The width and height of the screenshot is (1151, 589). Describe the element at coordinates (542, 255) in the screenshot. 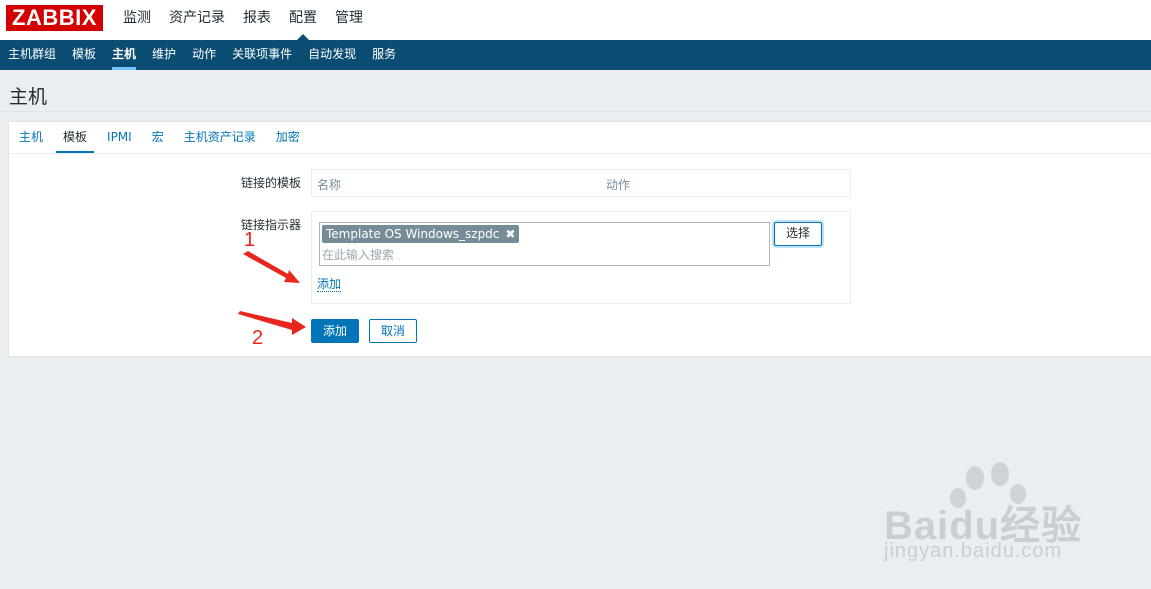

I see `template-search-input` at that location.